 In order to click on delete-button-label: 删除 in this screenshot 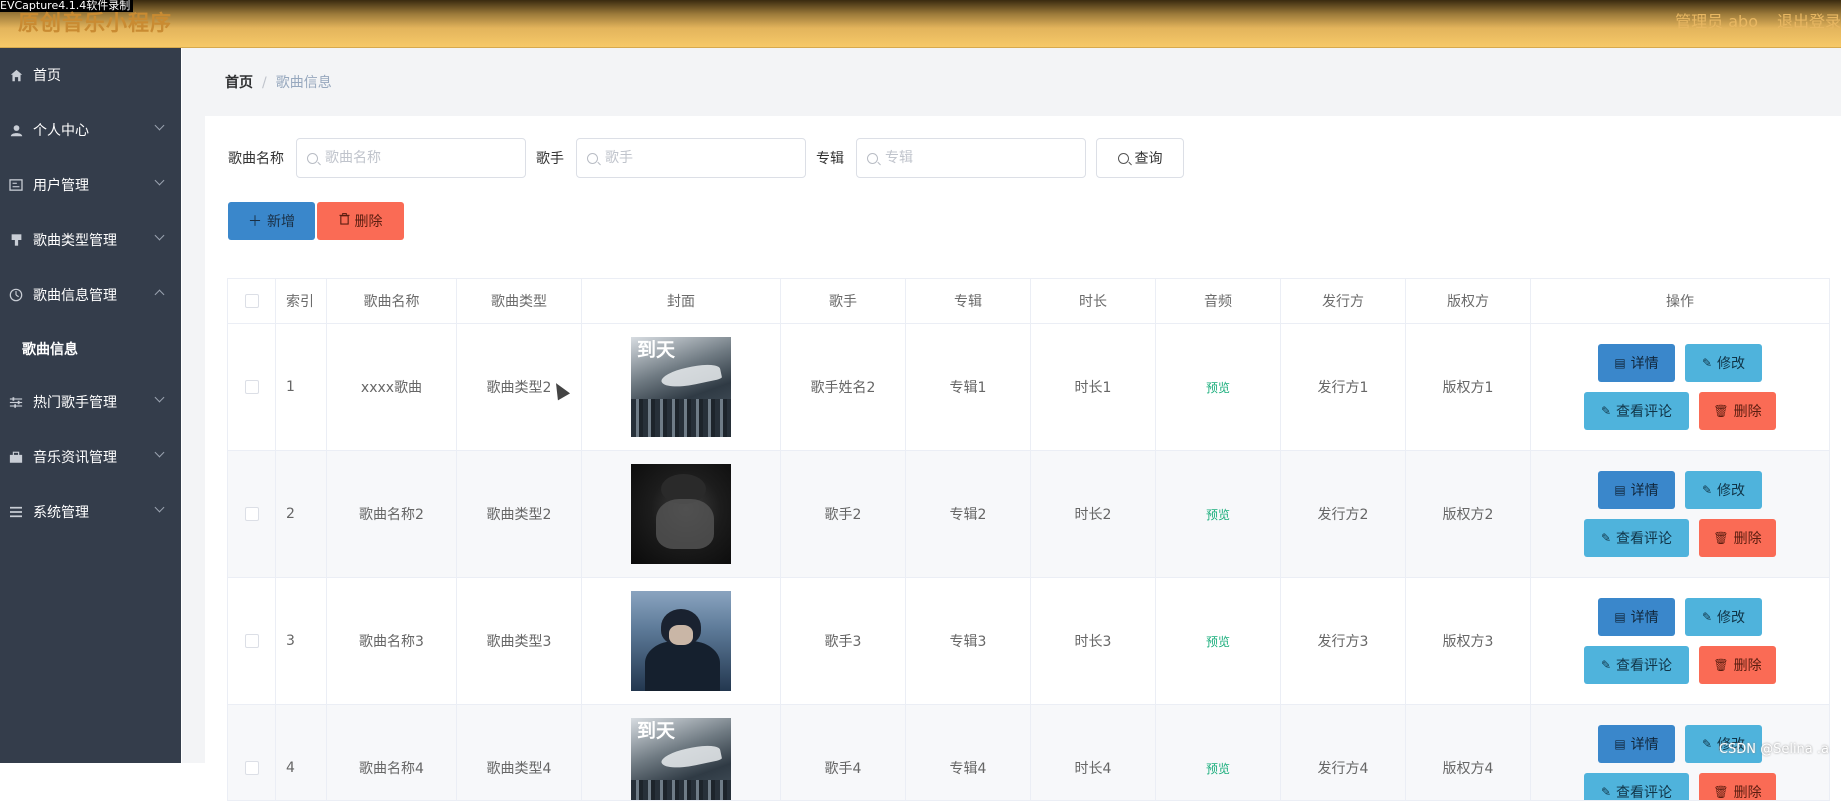, I will do `click(368, 222)`.